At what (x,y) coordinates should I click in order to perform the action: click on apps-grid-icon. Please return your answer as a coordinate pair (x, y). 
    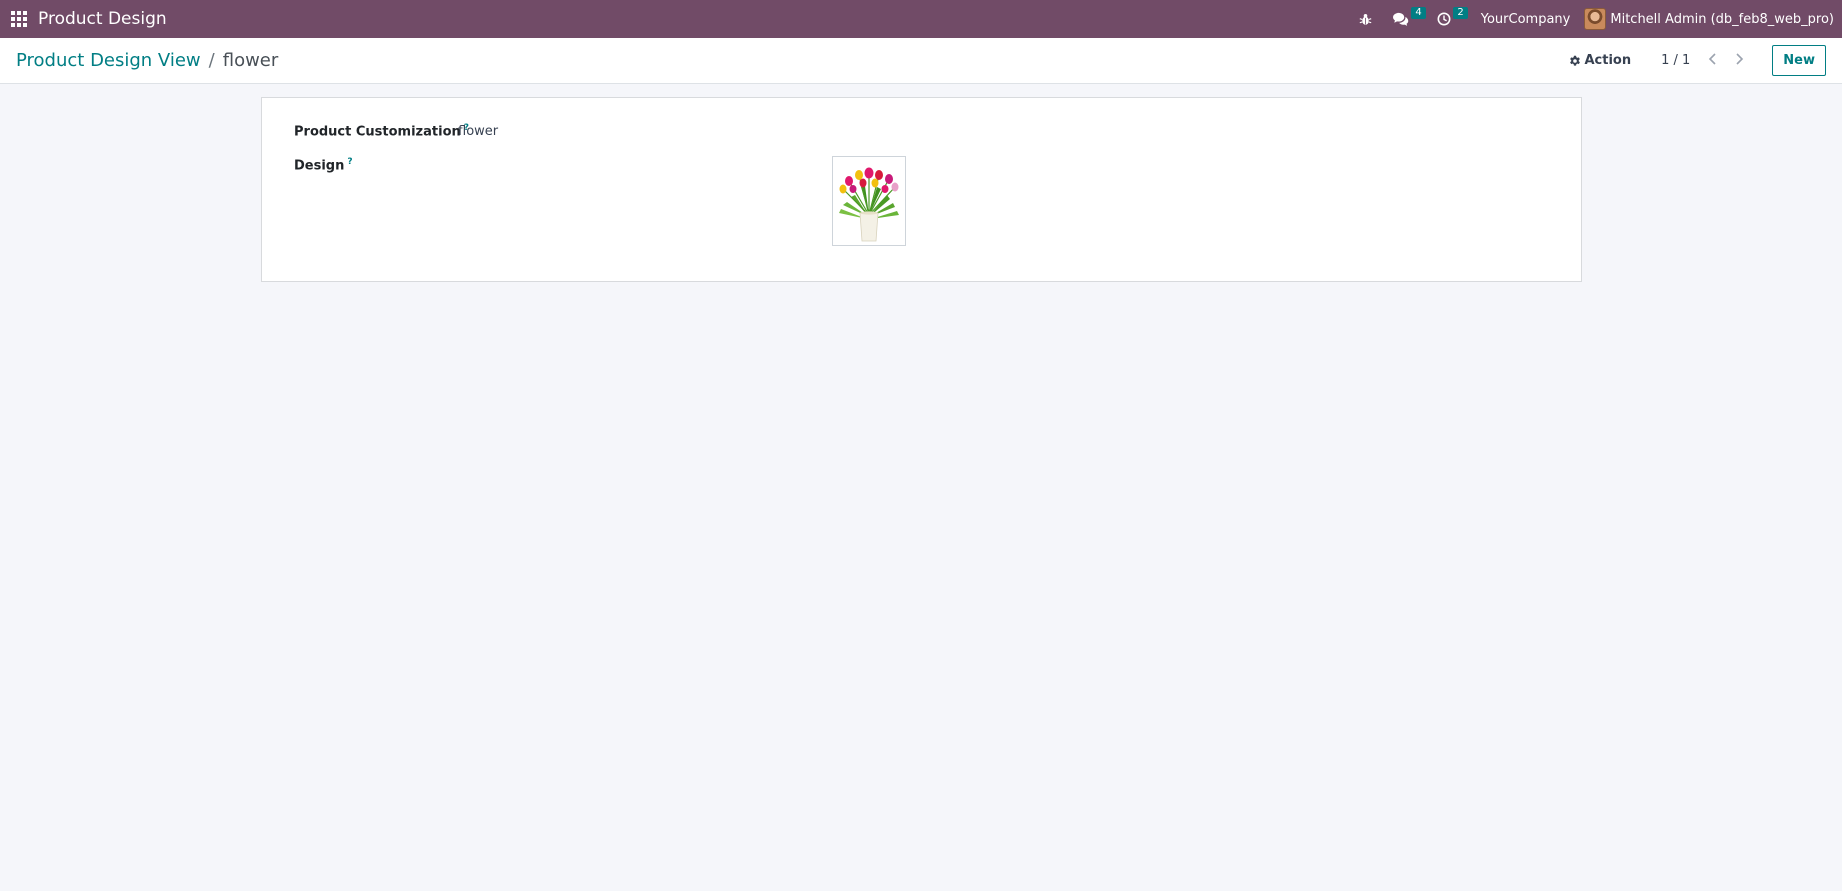
    Looking at the image, I should click on (19, 19).